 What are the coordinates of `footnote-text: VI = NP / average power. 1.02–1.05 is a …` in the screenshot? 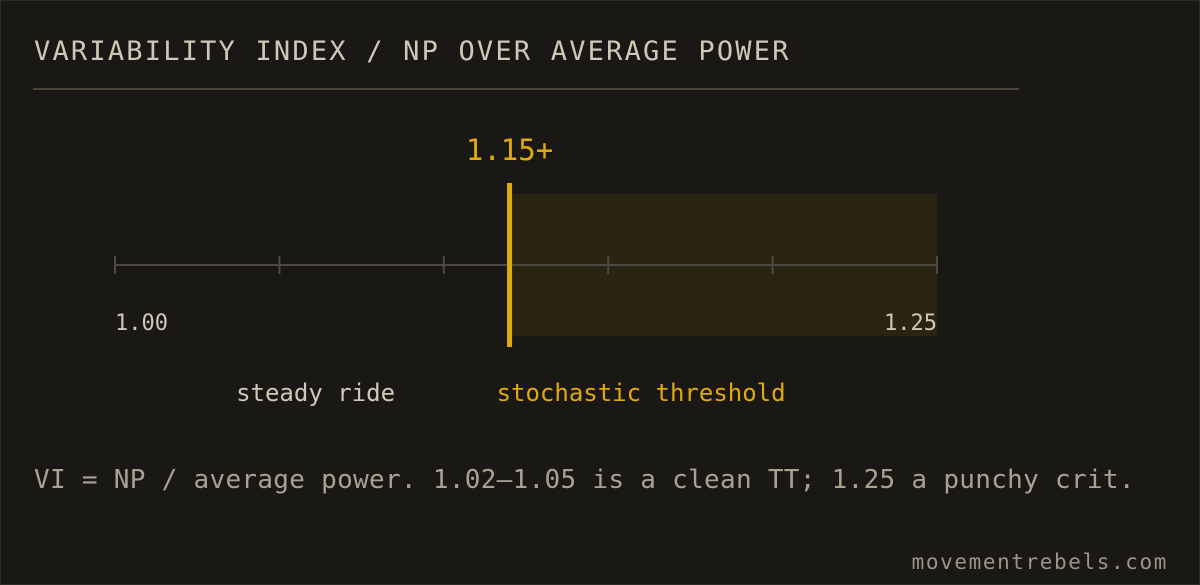 It's located at (584, 480).